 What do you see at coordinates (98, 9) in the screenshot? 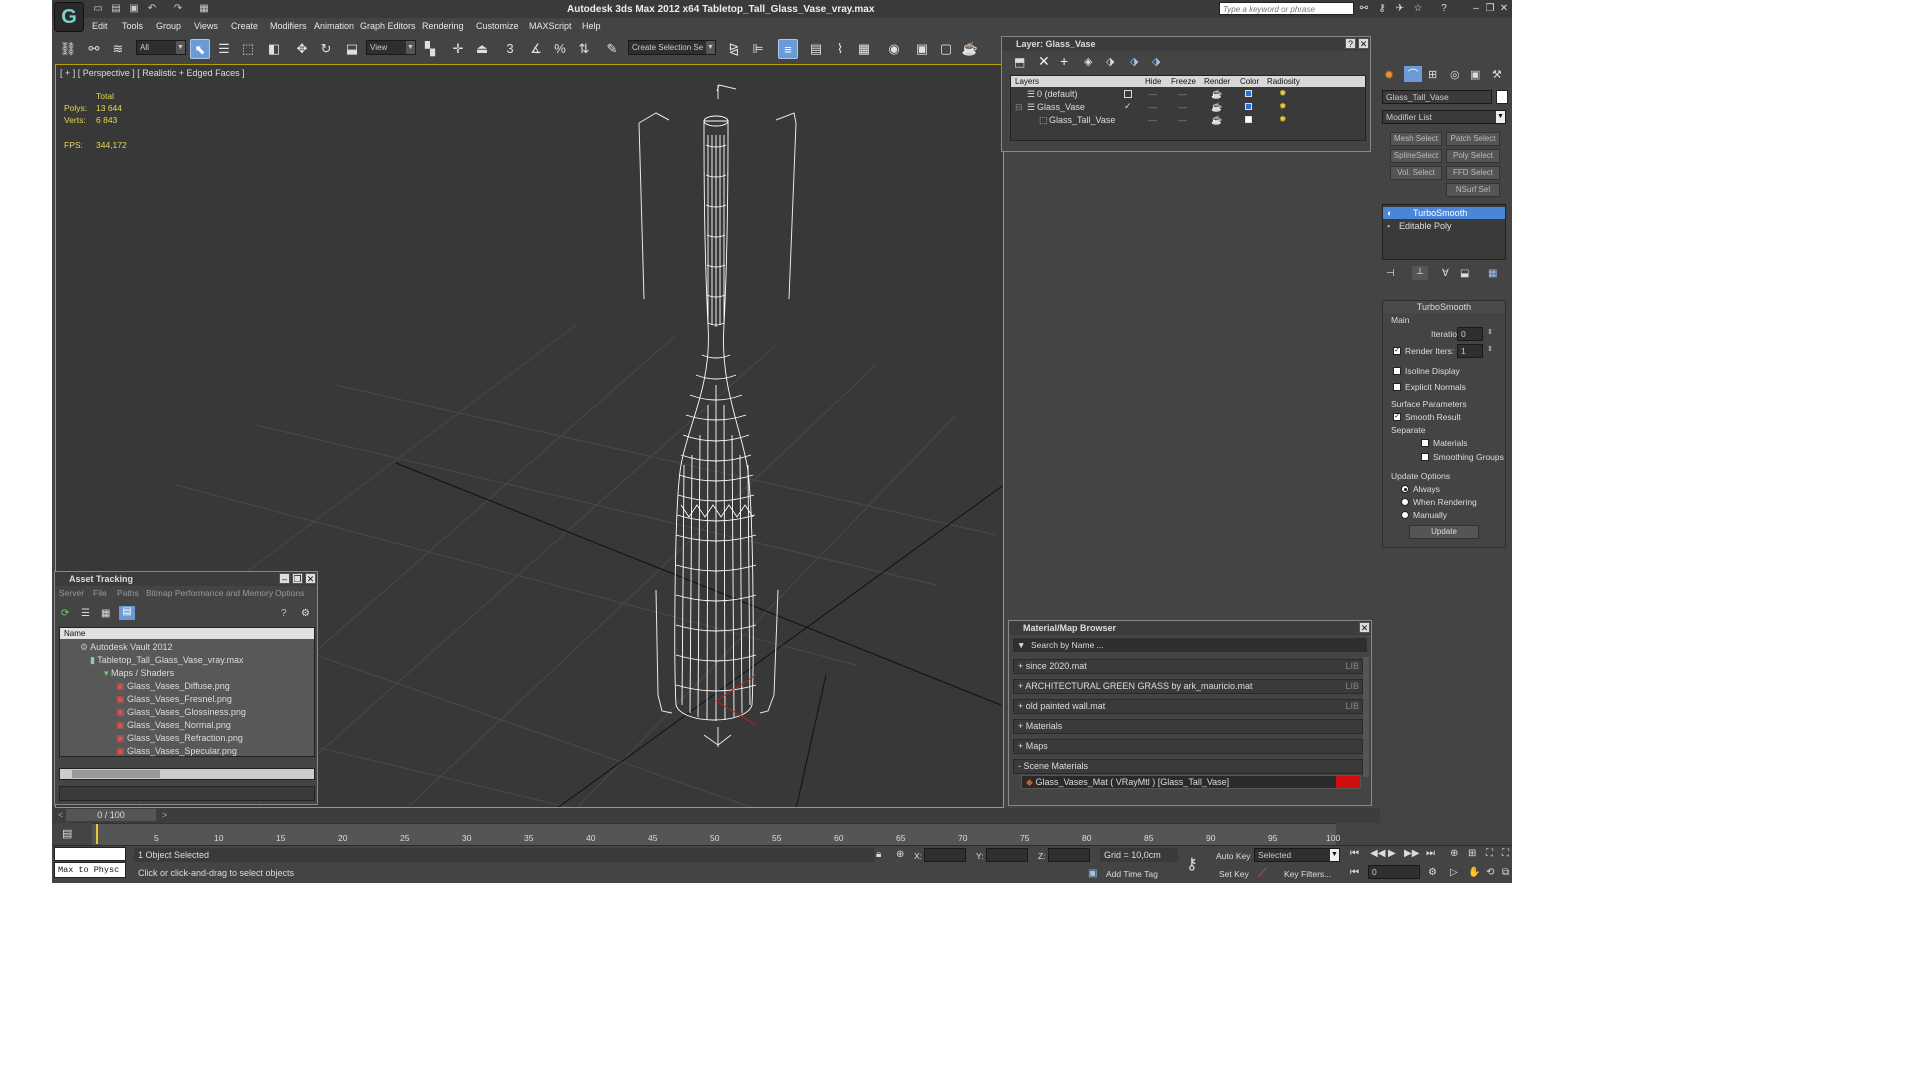
I see `new-file-icon: ▭` at bounding box center [98, 9].